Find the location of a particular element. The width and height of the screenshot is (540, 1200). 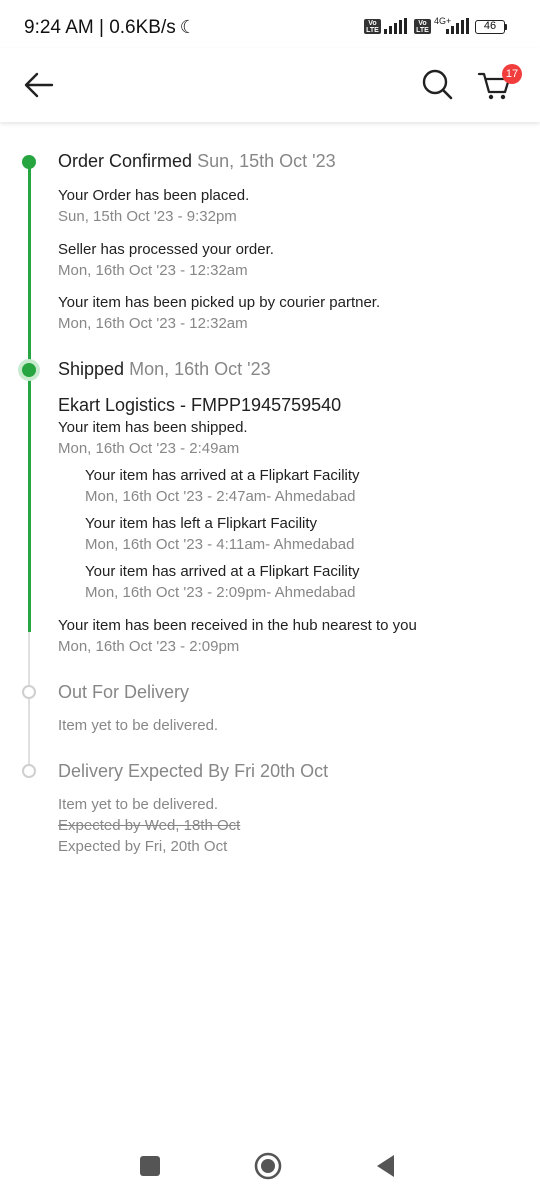

signal-icon is located at coordinates (395, 26).